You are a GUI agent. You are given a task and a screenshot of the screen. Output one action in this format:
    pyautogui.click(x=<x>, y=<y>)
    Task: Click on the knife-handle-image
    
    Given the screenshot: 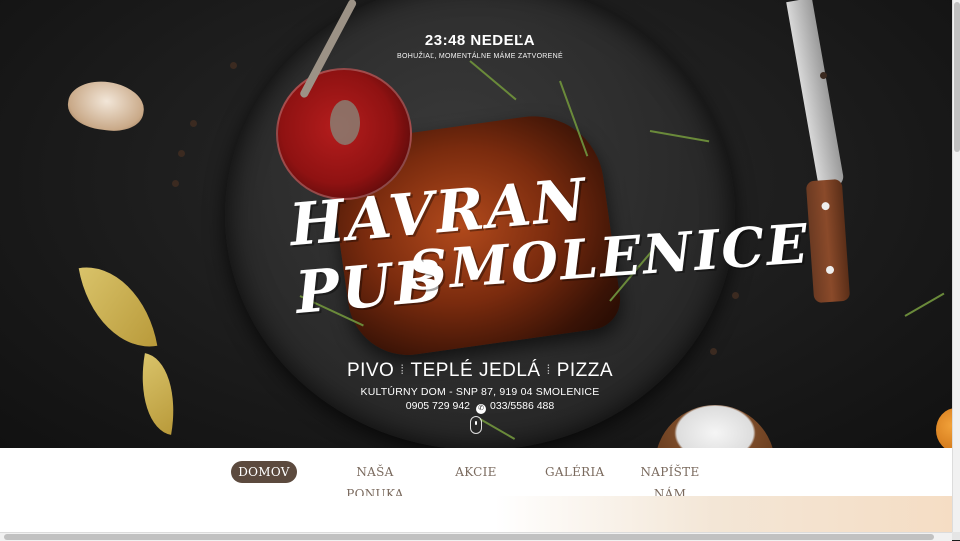 What is the action you would take?
    pyautogui.click(x=828, y=241)
    